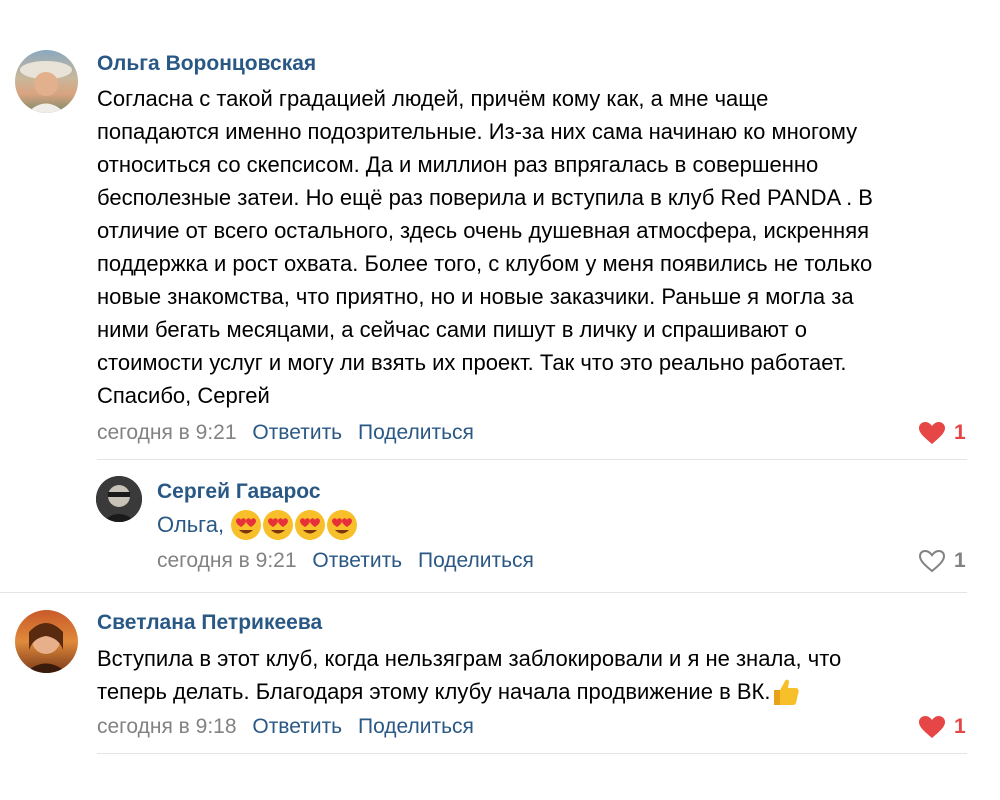 The width and height of the screenshot is (1000, 800). Describe the element at coordinates (209, 623) in the screenshot. I see `comment-author: Светлана Петрикеева` at that location.